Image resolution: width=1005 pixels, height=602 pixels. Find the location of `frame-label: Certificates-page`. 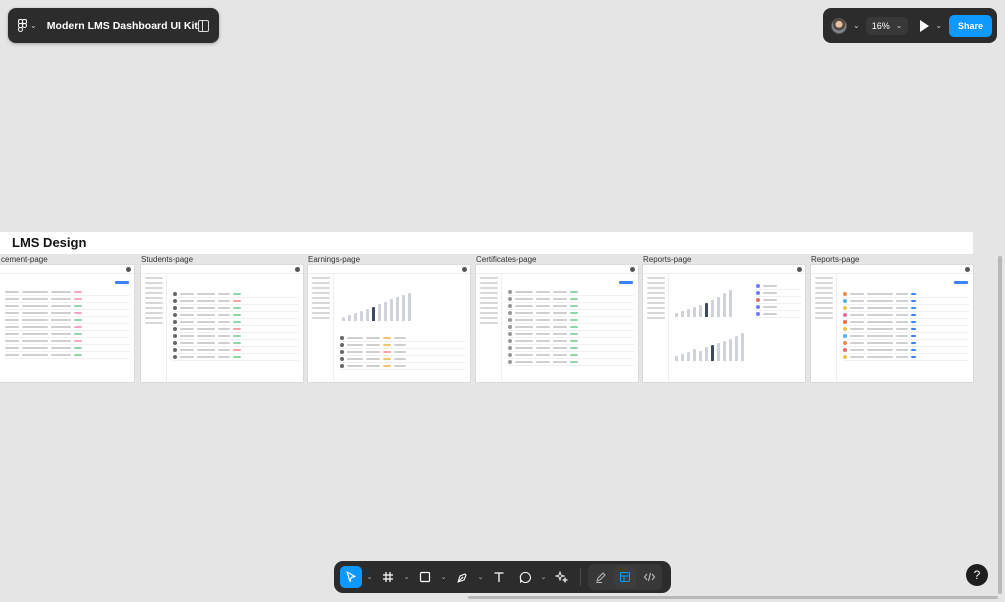

frame-label: Certificates-page is located at coordinates (506, 259).